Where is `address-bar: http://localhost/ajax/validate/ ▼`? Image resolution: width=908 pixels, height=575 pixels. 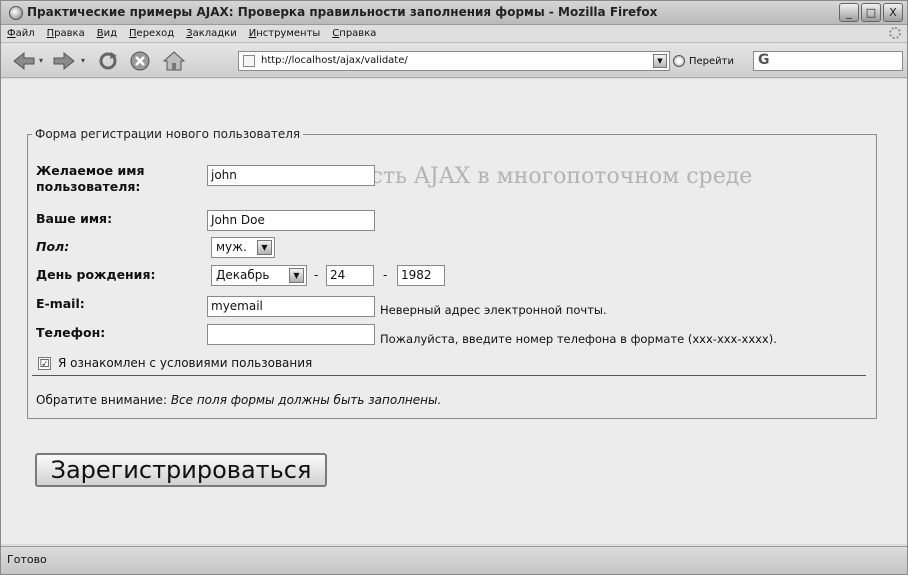 address-bar: http://localhost/ajax/validate/ ▼ is located at coordinates (454, 61).